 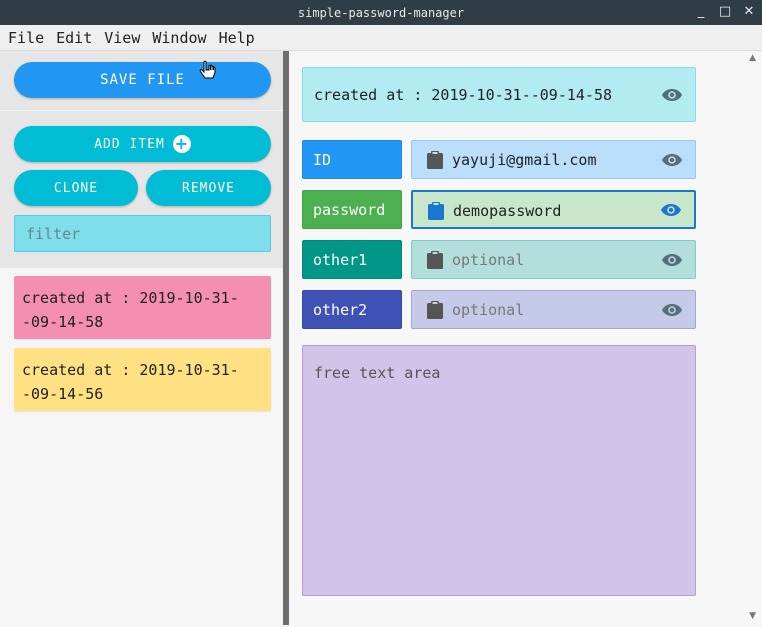 What do you see at coordinates (352, 309) in the screenshot?
I see `other2-label: other2` at bounding box center [352, 309].